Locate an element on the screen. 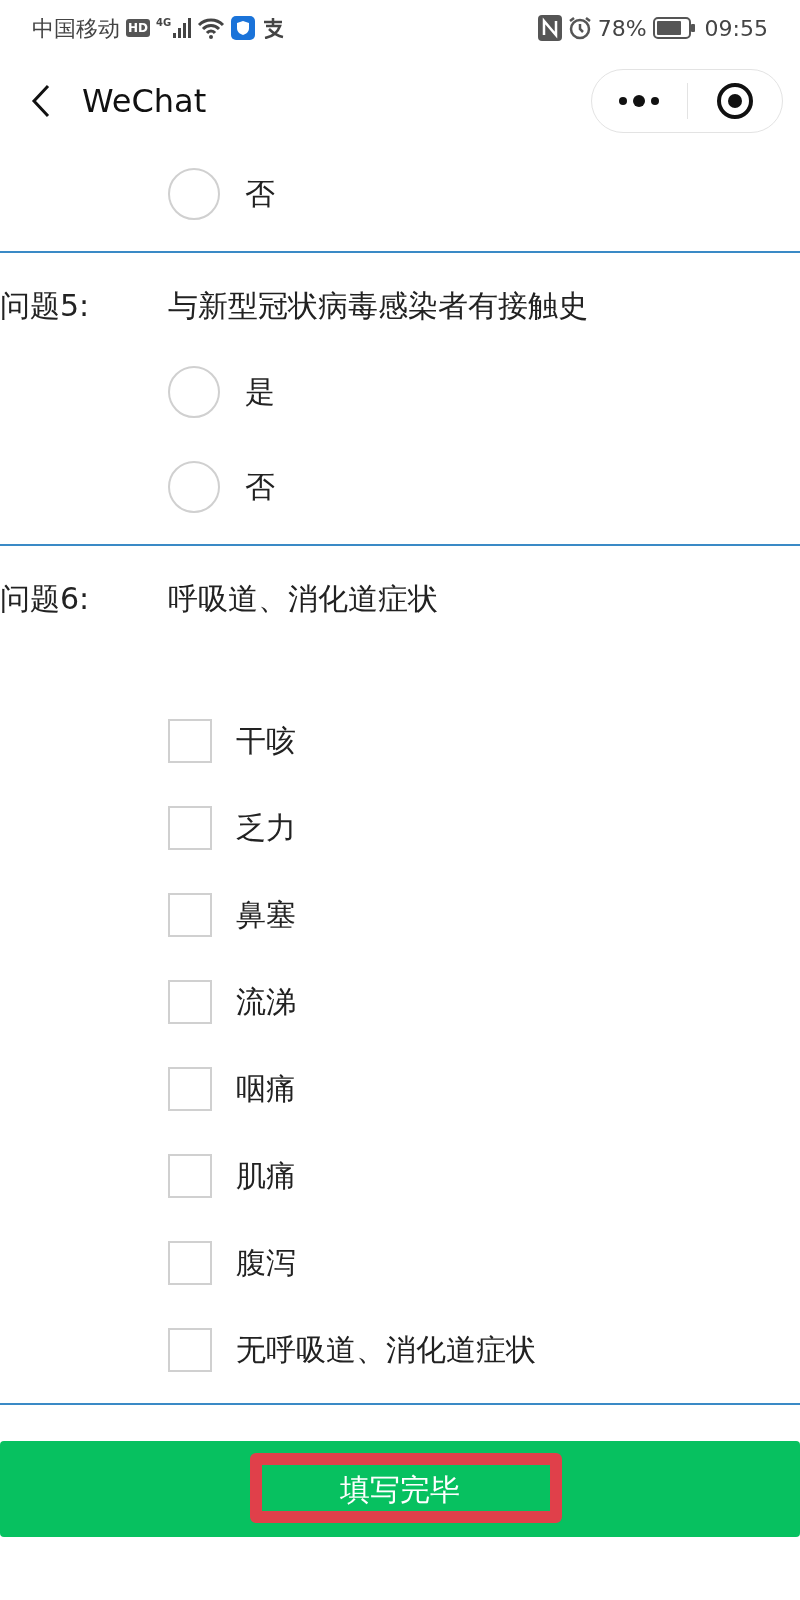 The height and width of the screenshot is (1600, 800). submit-button: 填写完毕 is located at coordinates (400, 1489).